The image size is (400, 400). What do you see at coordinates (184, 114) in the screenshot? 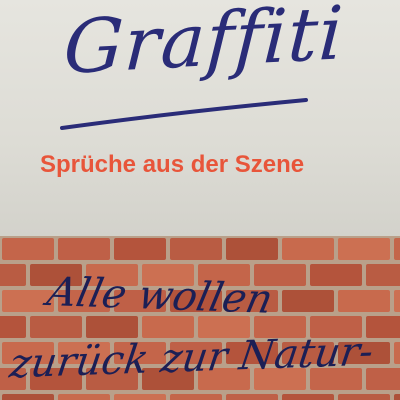
I see `title-underline` at bounding box center [184, 114].